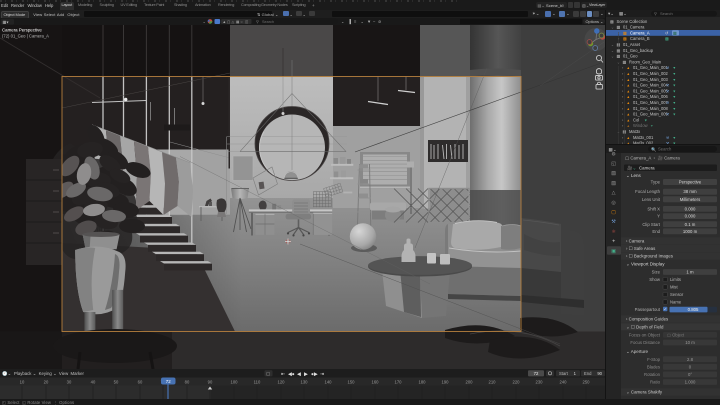  What do you see at coordinates (693, 309) in the screenshot?
I see `svg-text: 0.805` at bounding box center [693, 309].